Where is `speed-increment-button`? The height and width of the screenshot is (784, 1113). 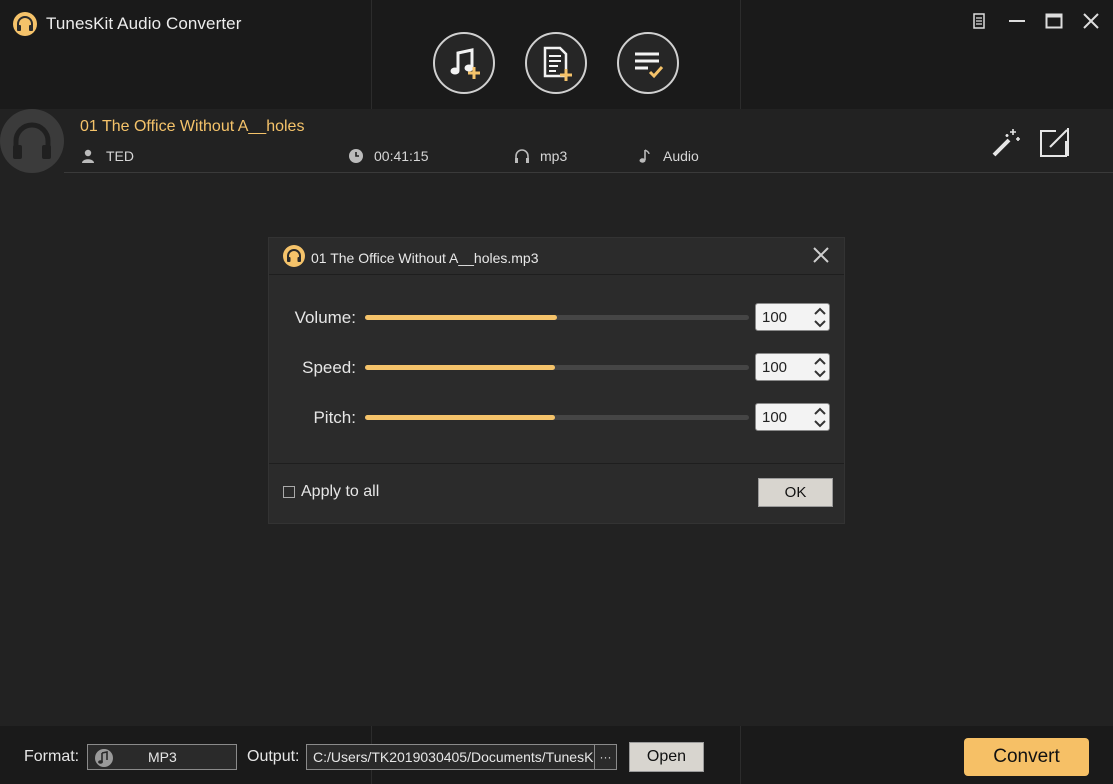 speed-increment-button is located at coordinates (820, 360).